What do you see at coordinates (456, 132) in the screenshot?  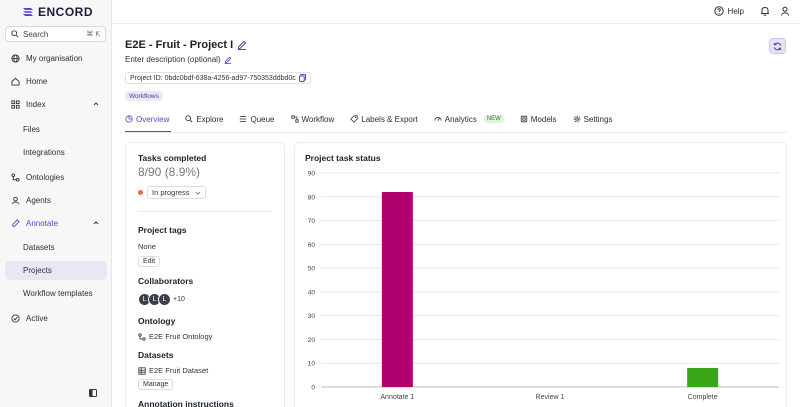 I see `tabs-divider` at bounding box center [456, 132].